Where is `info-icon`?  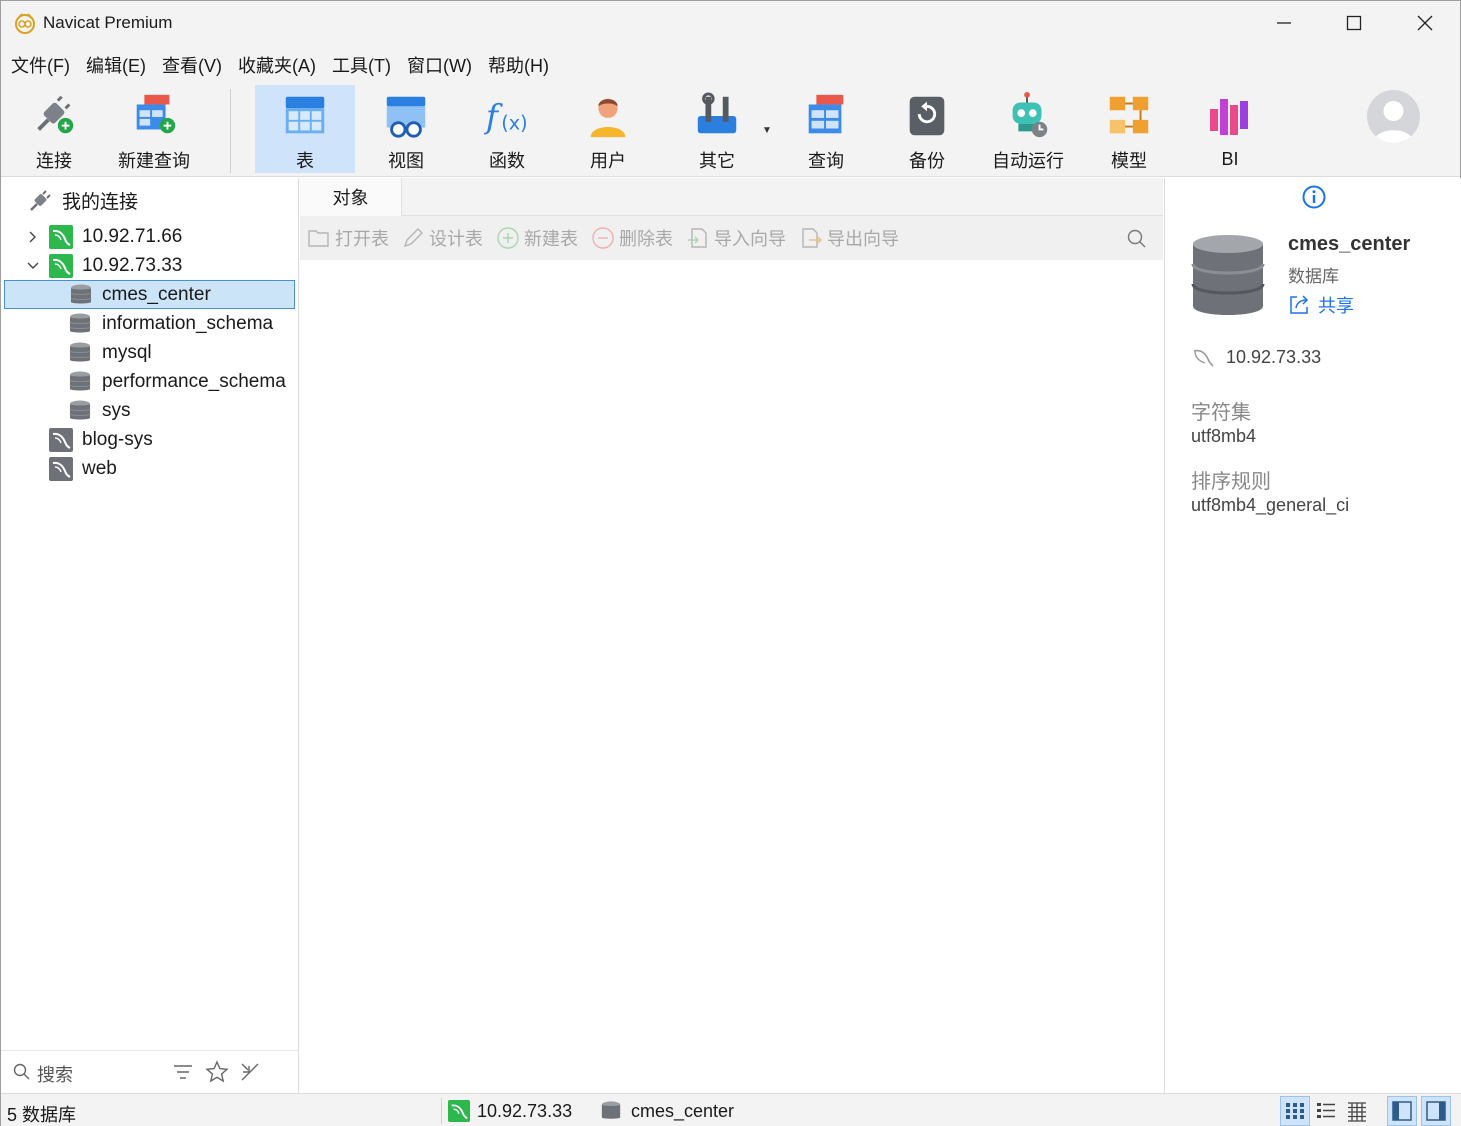 info-icon is located at coordinates (1314, 197).